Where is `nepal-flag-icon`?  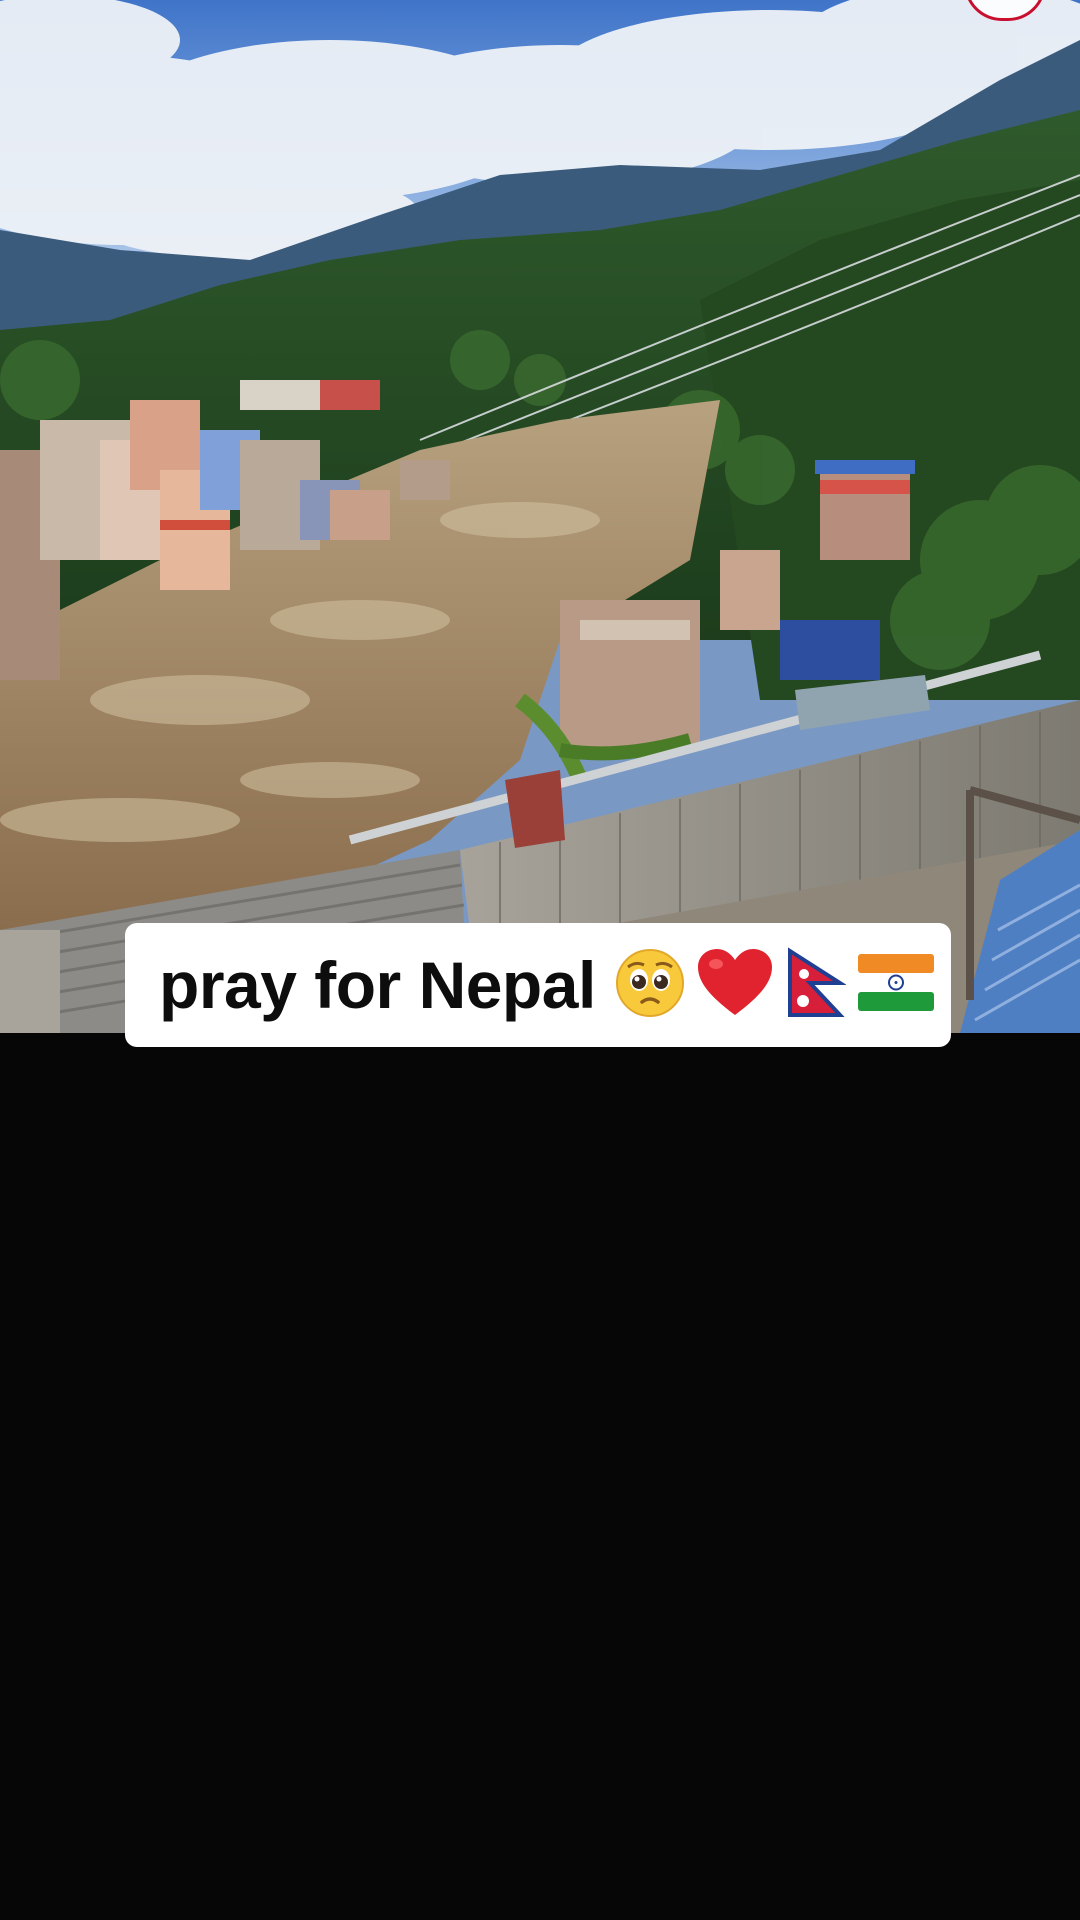
nepal-flag-icon is located at coordinates (815, 985).